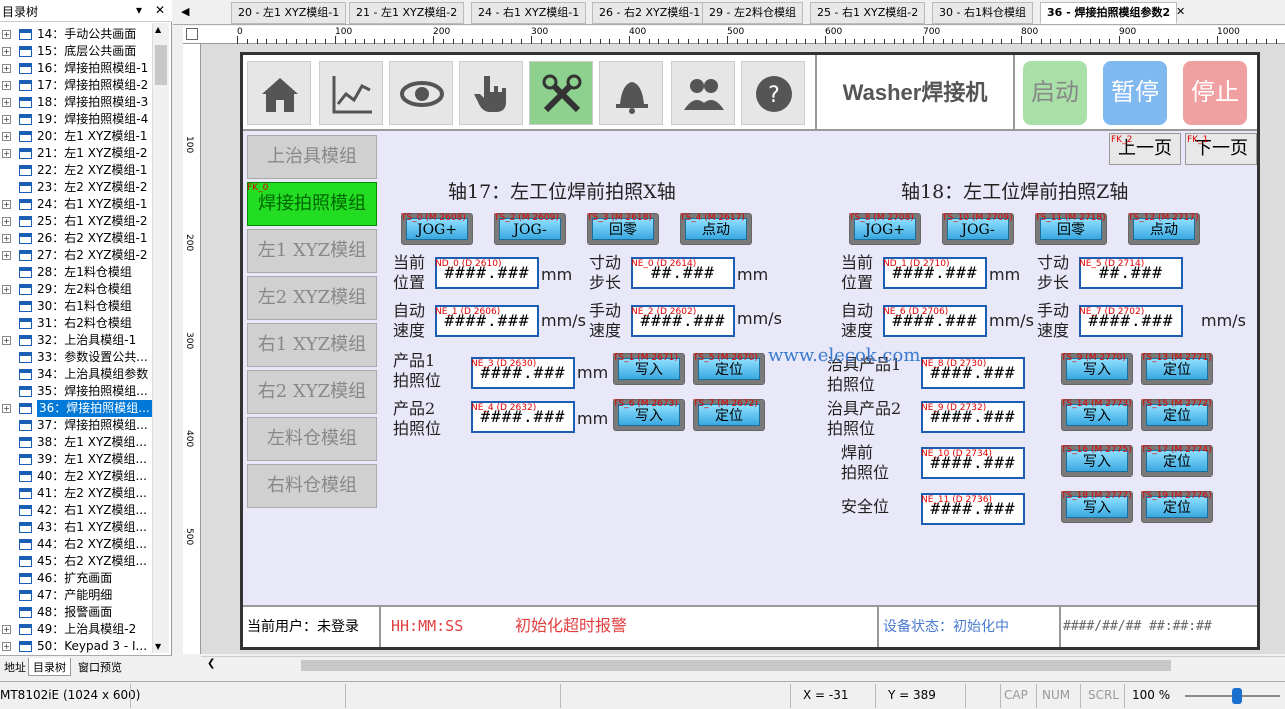  Describe the element at coordinates (76, 595) in the screenshot. I see `tree-item: 47：产能明细` at that location.